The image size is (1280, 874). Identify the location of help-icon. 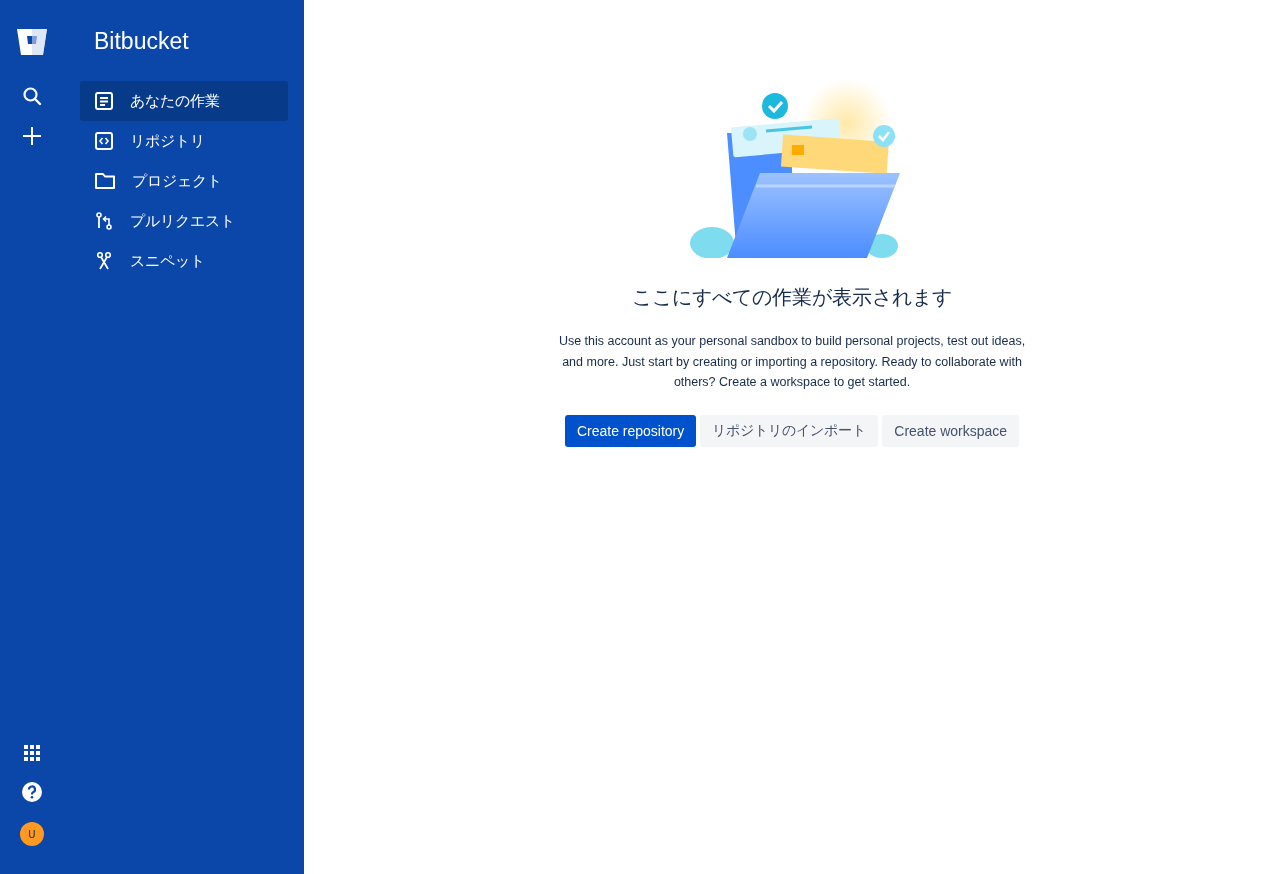
(32, 792).